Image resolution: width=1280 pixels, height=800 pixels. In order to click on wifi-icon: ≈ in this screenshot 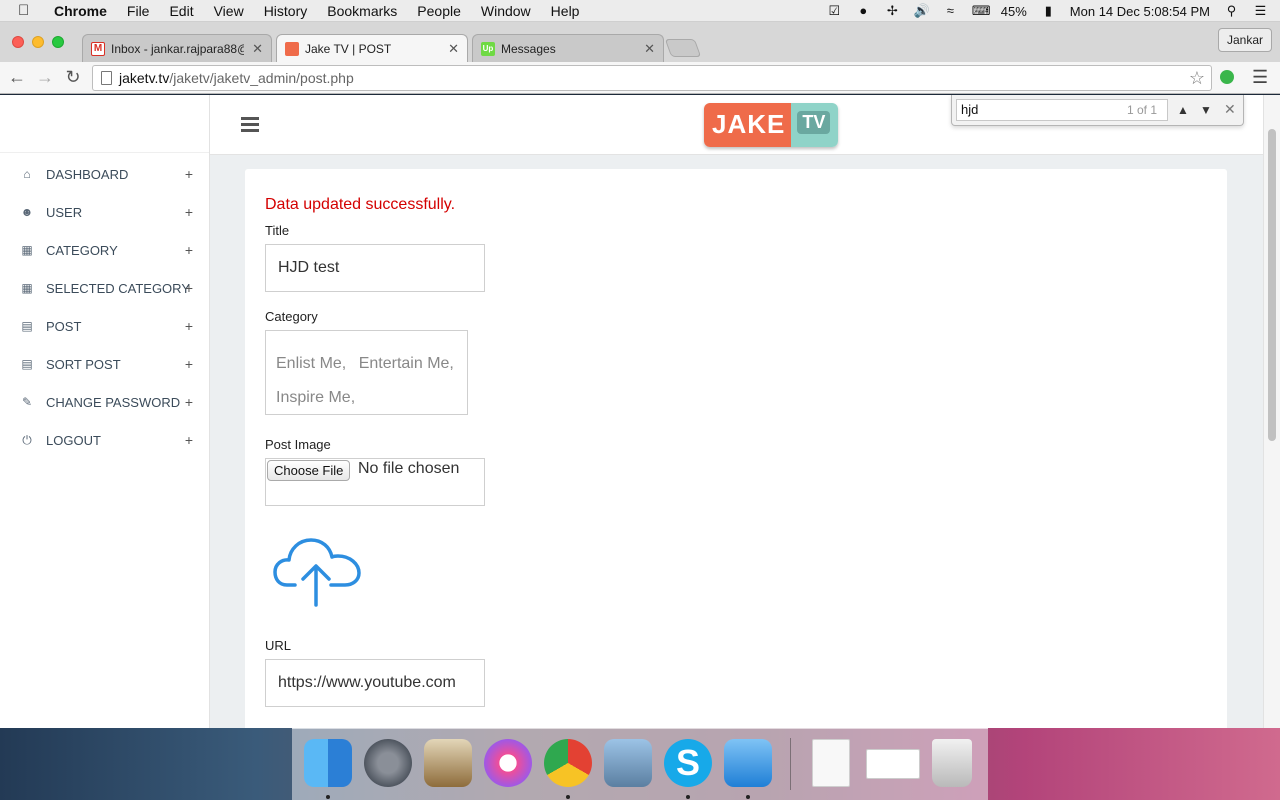, I will do `click(950, 11)`.